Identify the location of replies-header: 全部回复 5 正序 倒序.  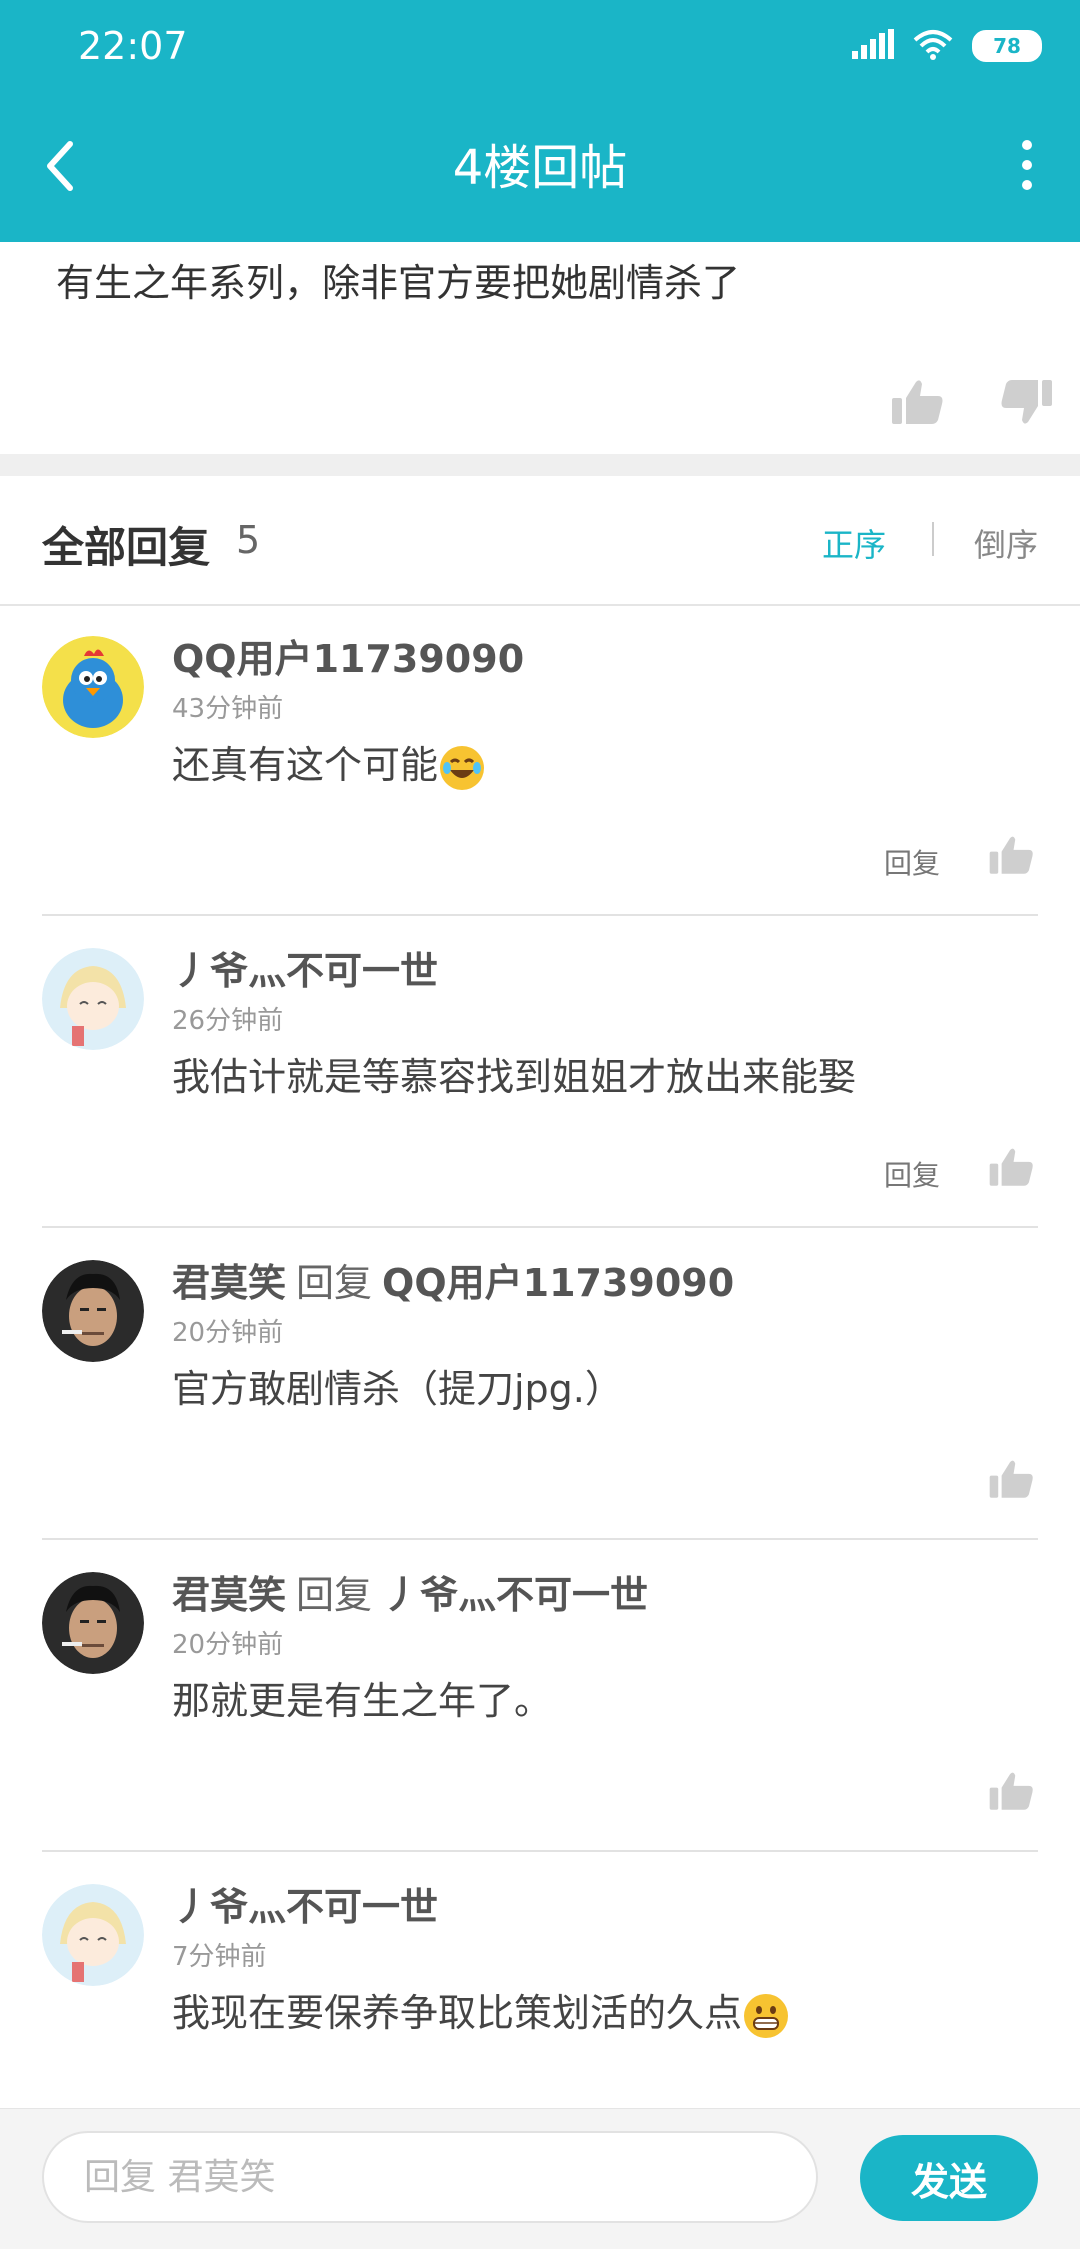
(540, 541).